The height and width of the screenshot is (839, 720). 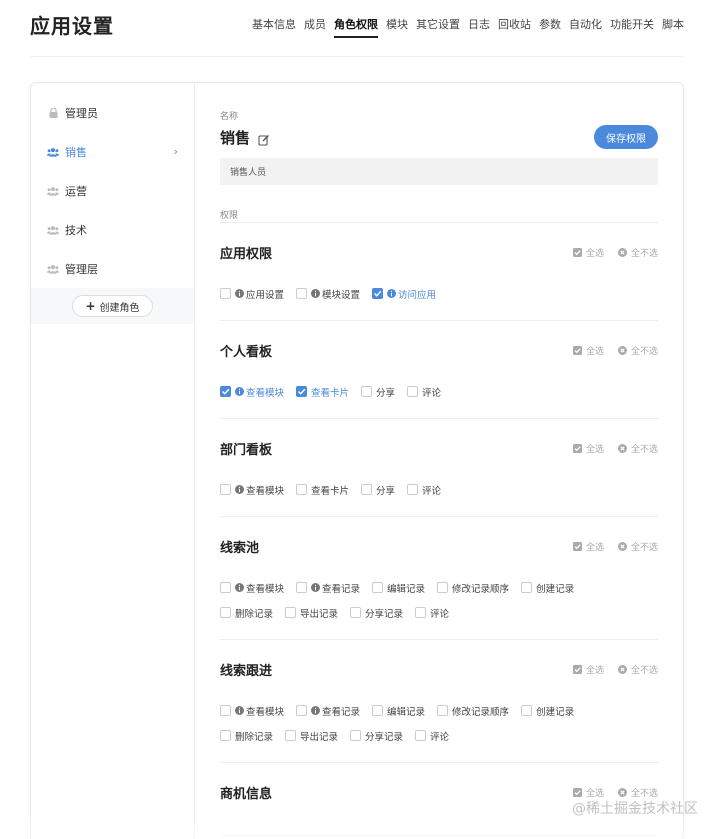 What do you see at coordinates (112, 306) in the screenshot?
I see `create-role-button: + 创建角色` at bounding box center [112, 306].